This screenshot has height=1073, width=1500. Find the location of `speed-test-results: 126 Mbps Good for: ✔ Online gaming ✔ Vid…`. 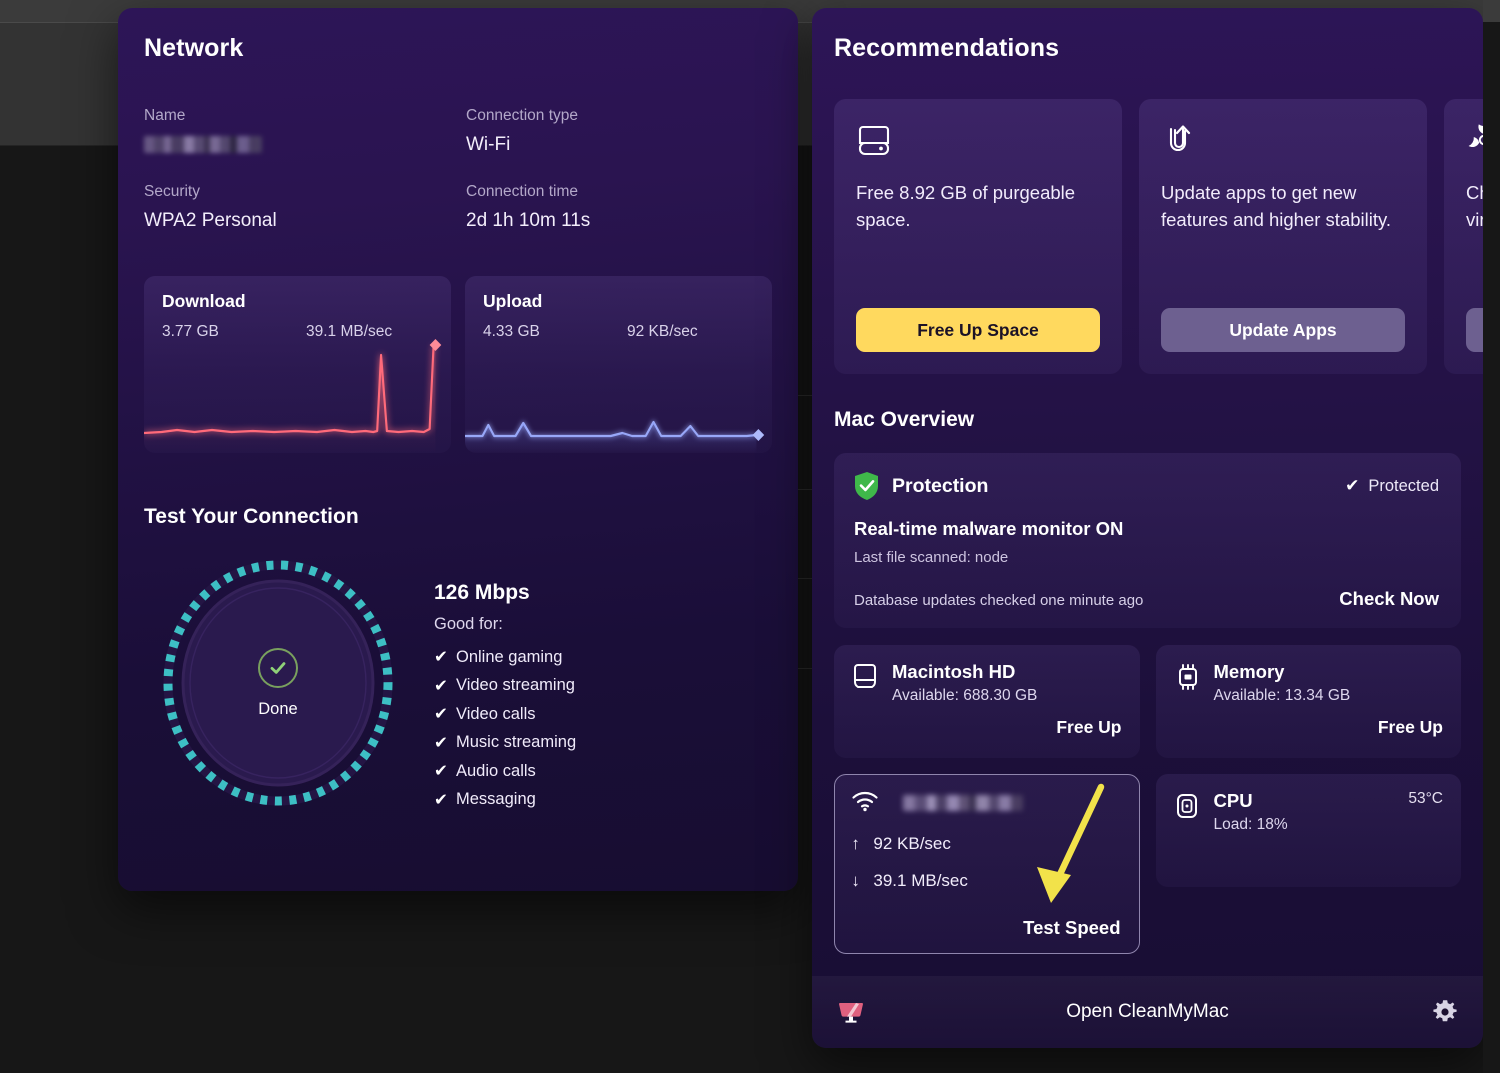

speed-test-results: 126 Mbps Good for: ✔ Online gaming ✔ Vid… is located at coordinates (505, 688).